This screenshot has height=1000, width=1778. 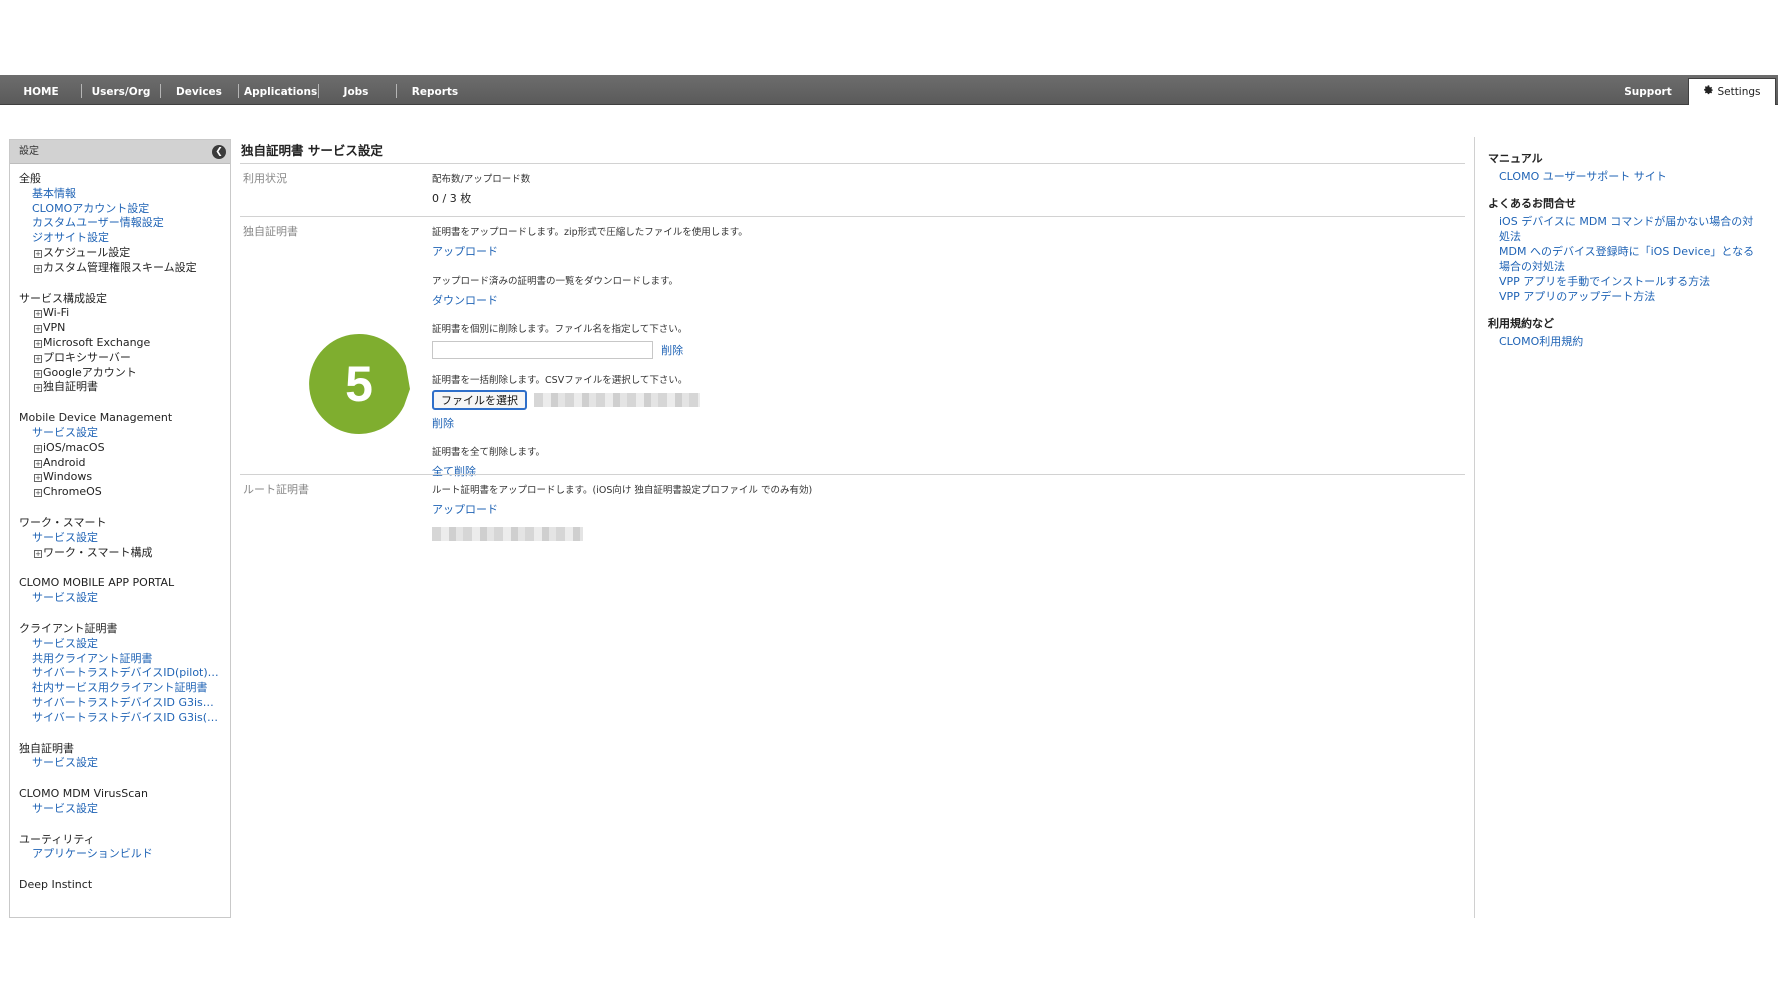 I want to click on sidebar-group-title: CLOMO MOBILE APP PORTAL, so click(x=97, y=583).